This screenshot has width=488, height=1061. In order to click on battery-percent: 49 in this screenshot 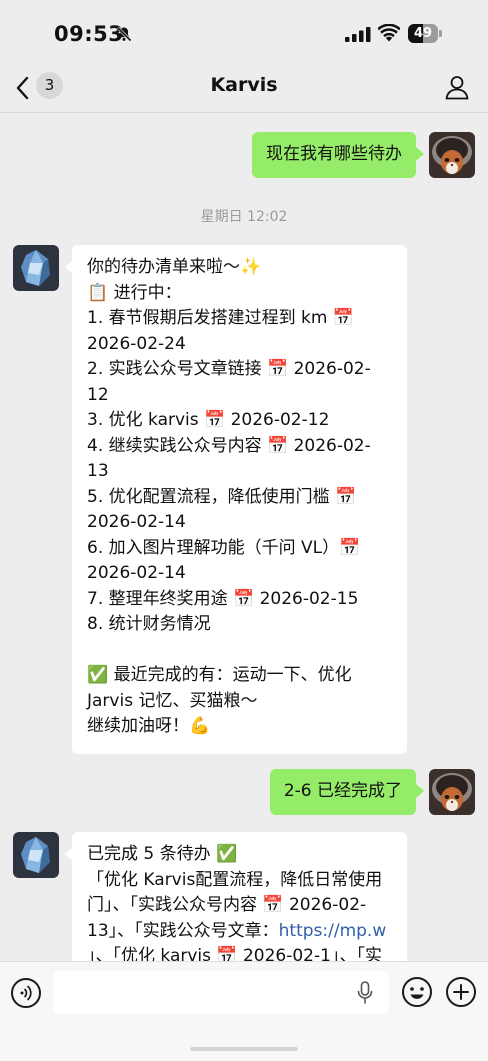, I will do `click(423, 33)`.